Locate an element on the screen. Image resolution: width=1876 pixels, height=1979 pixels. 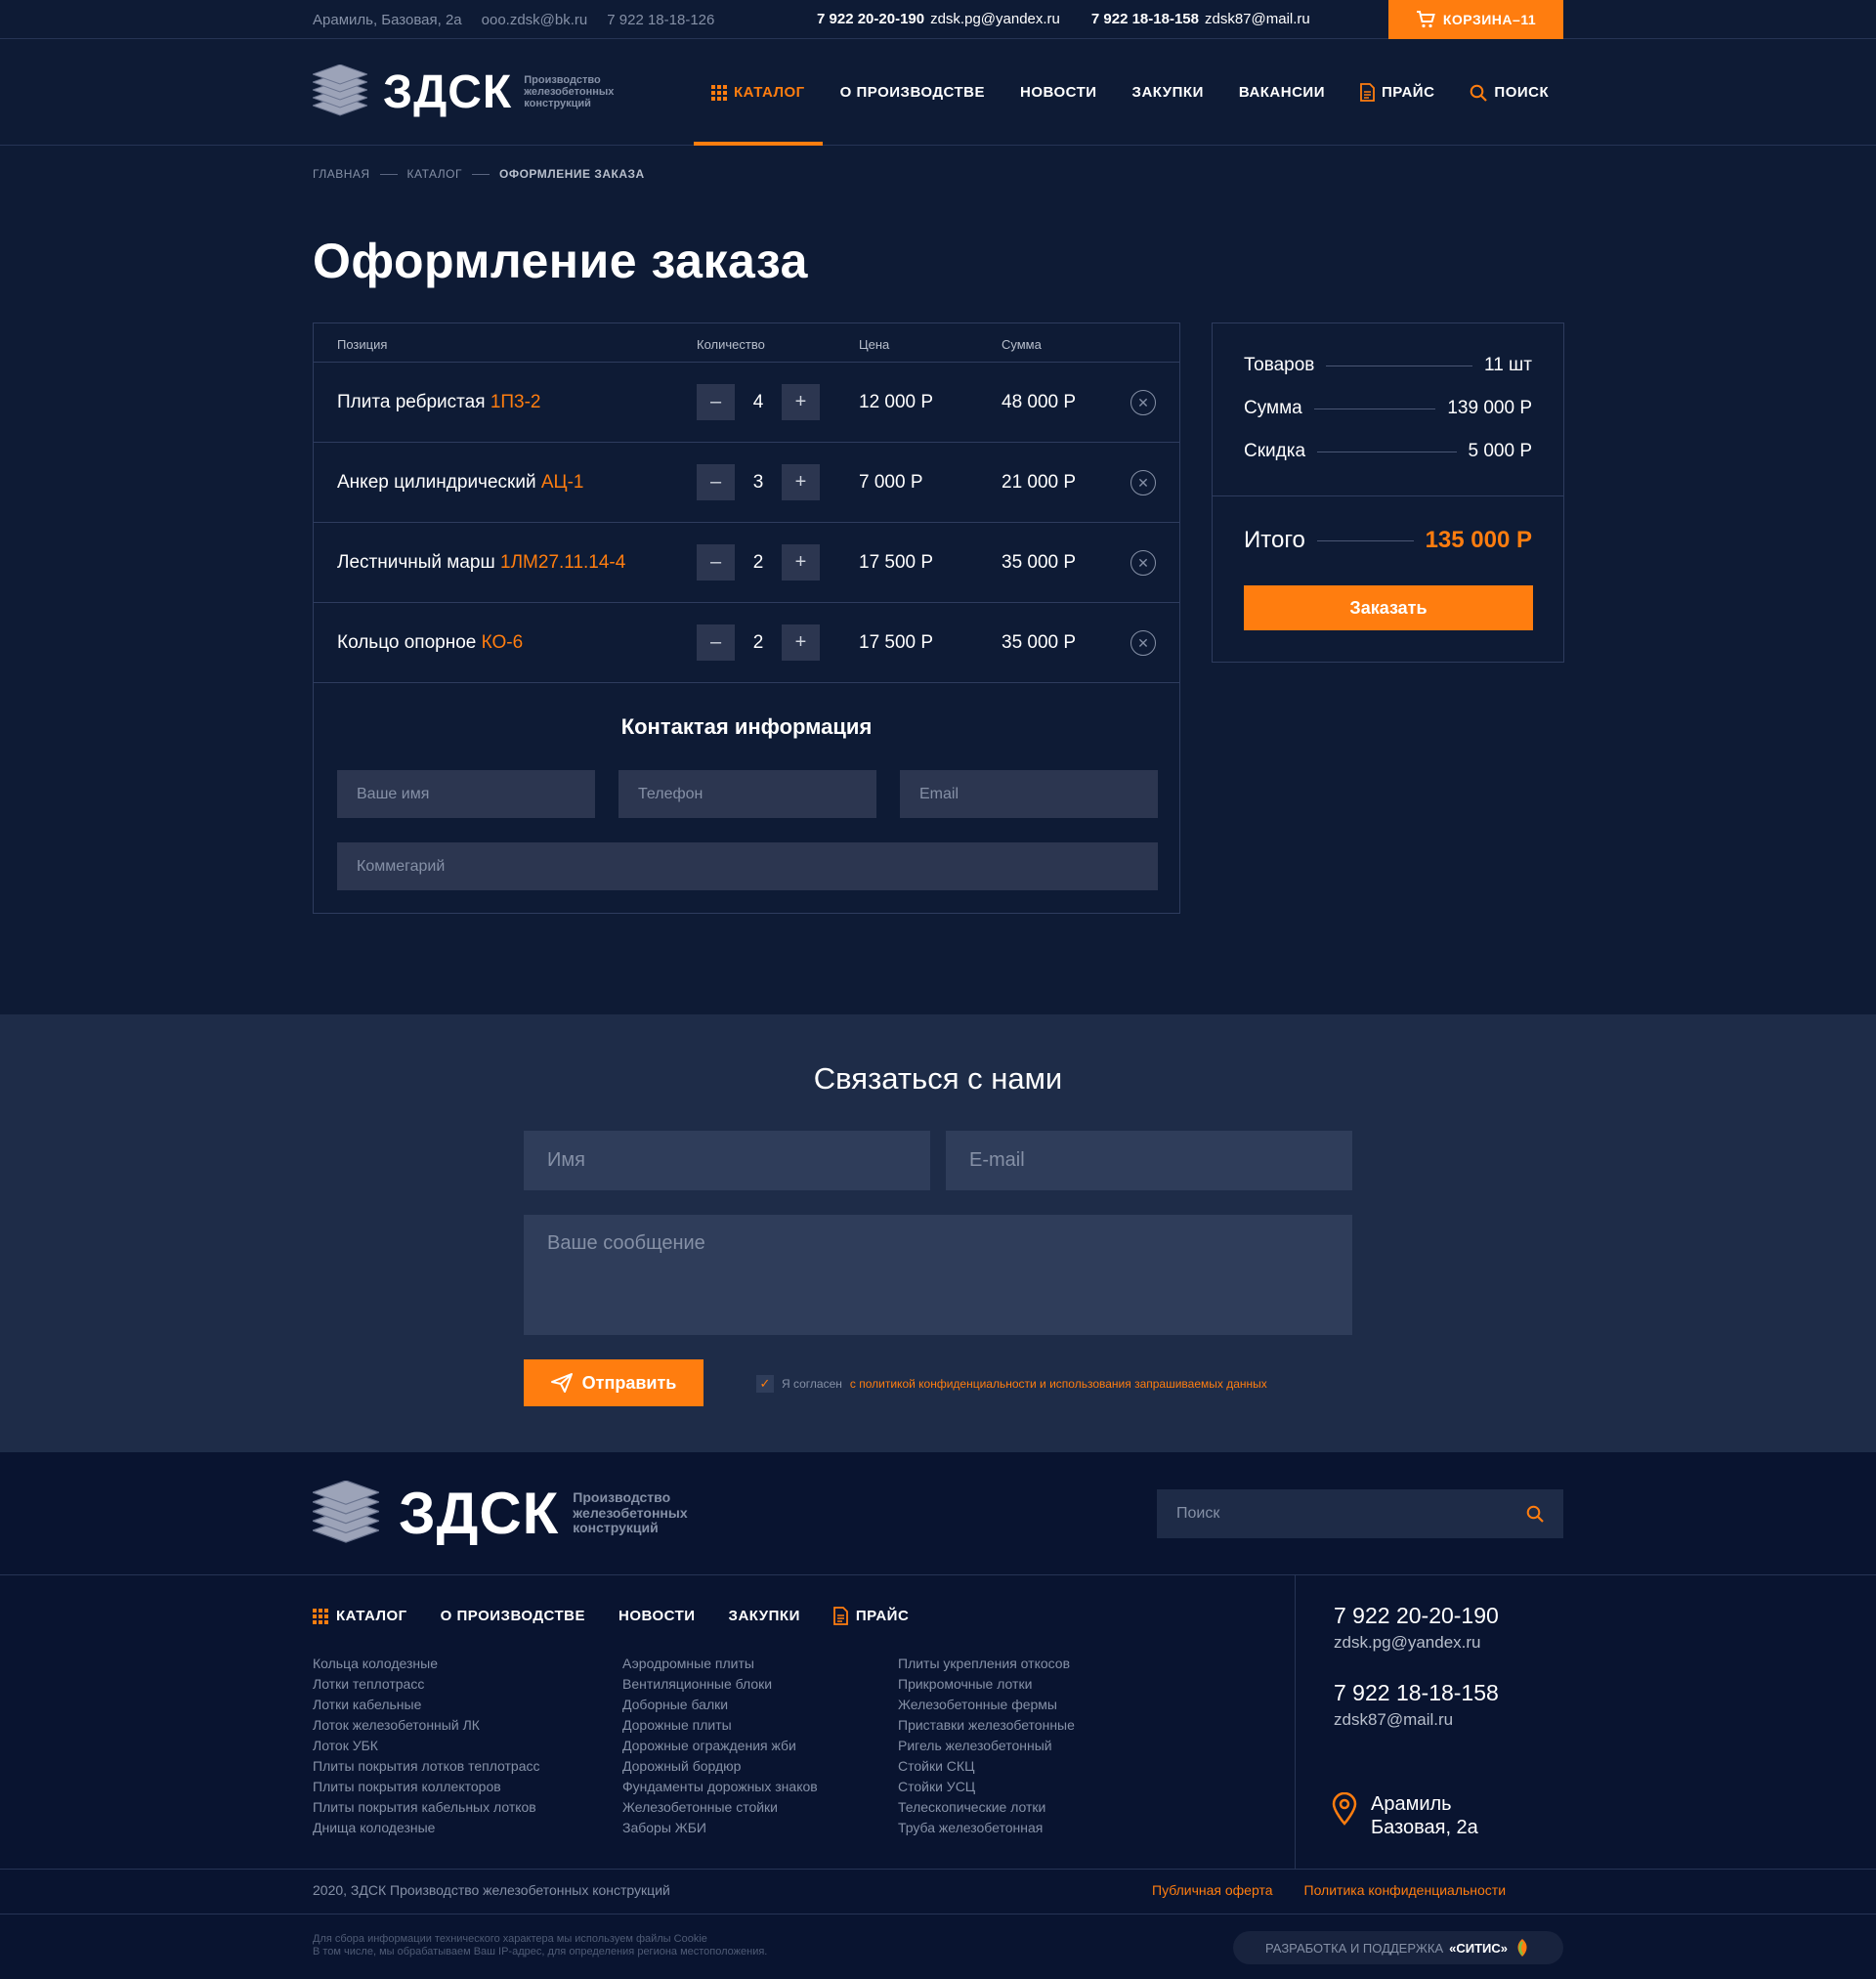
footer-nav-catalog: КАТАЛОГ is located at coordinates (360, 1616).